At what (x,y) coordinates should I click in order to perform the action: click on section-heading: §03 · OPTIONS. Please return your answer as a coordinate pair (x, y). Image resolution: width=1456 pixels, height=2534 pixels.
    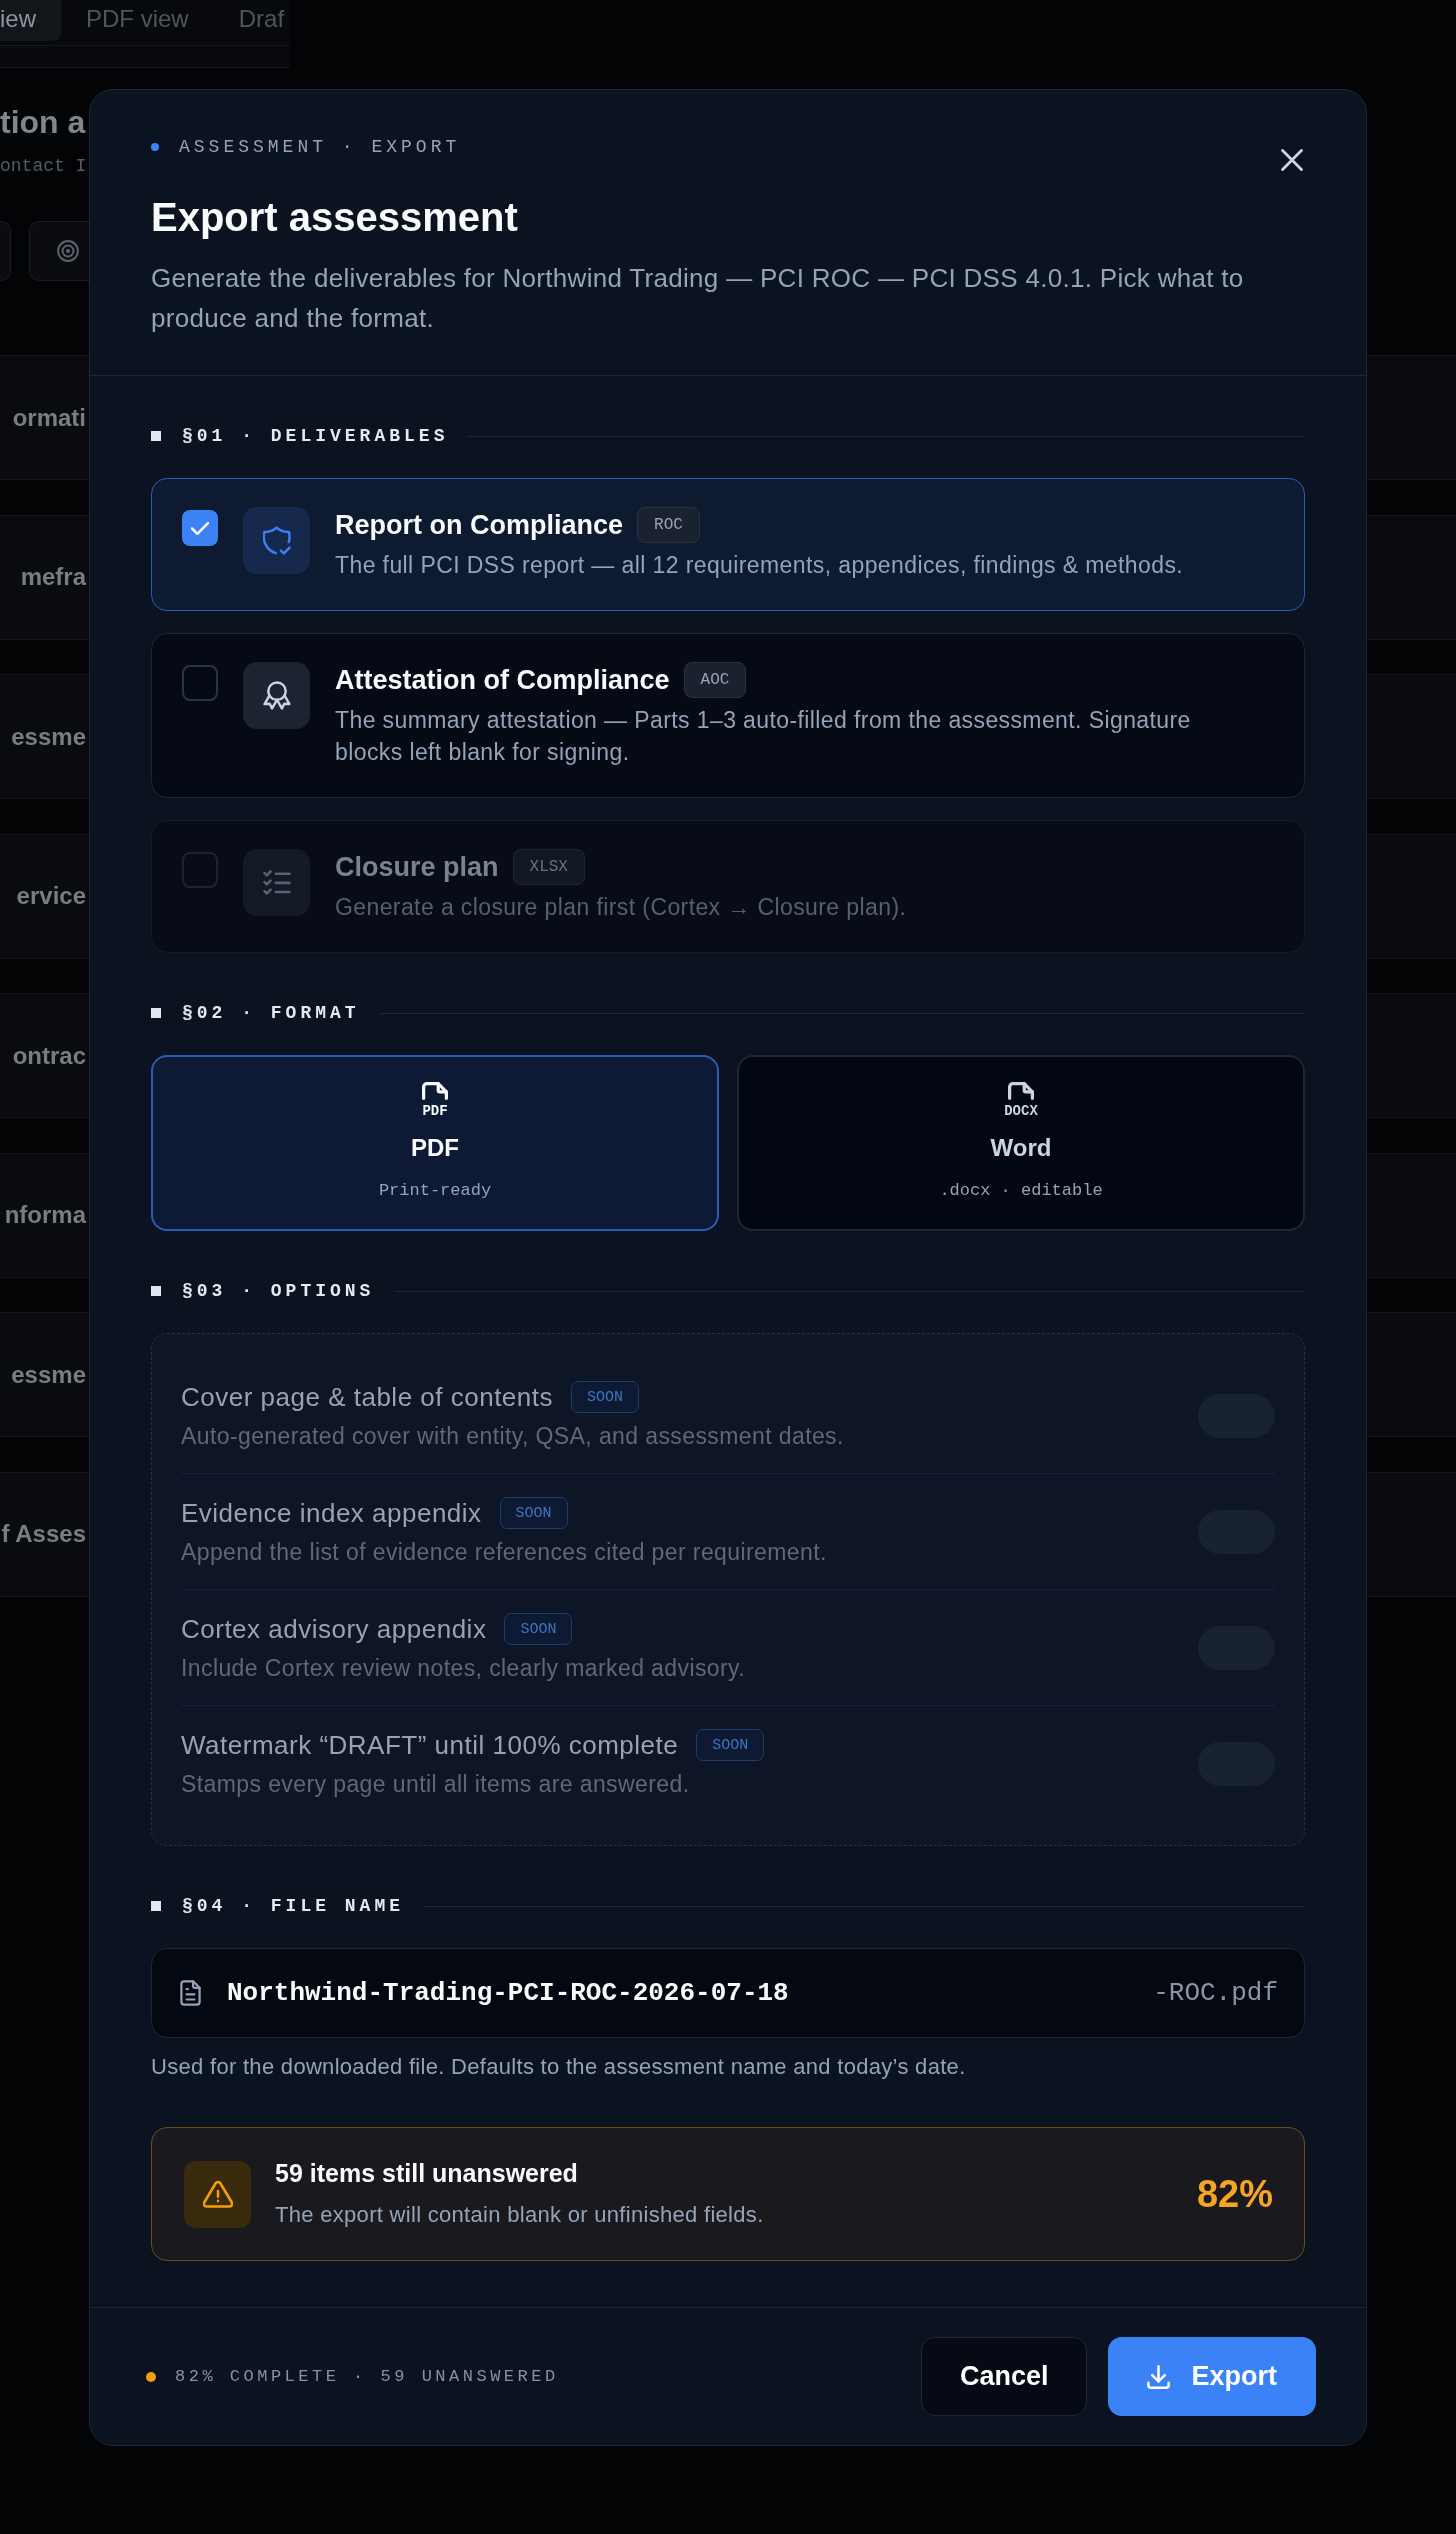
    Looking at the image, I should click on (278, 1291).